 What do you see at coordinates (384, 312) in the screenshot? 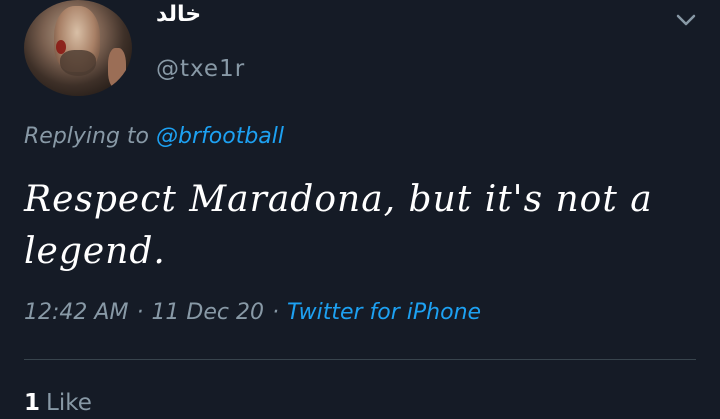
I see `tweet-source-link: Twitter for iPhone` at bounding box center [384, 312].